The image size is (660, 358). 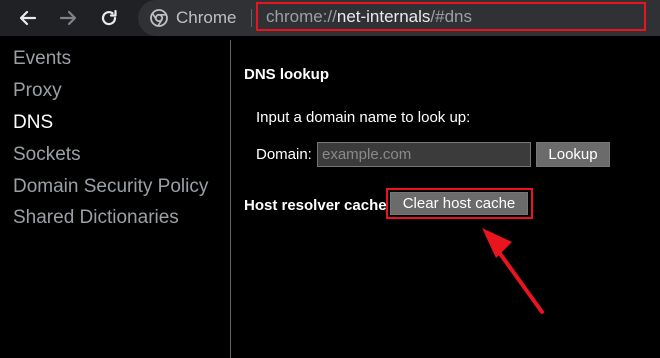 I want to click on lookup-hint: Input a domain name to look up:, so click(x=363, y=117).